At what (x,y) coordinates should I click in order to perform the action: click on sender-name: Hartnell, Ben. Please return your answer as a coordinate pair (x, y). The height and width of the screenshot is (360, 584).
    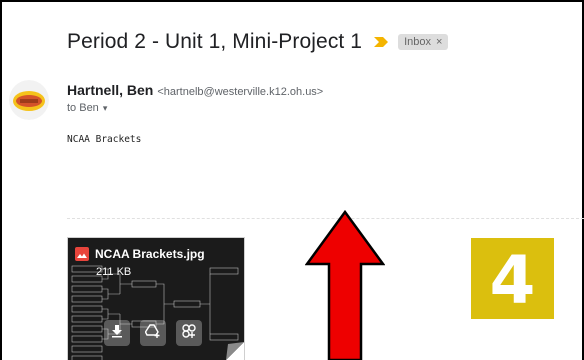
    Looking at the image, I should click on (110, 90).